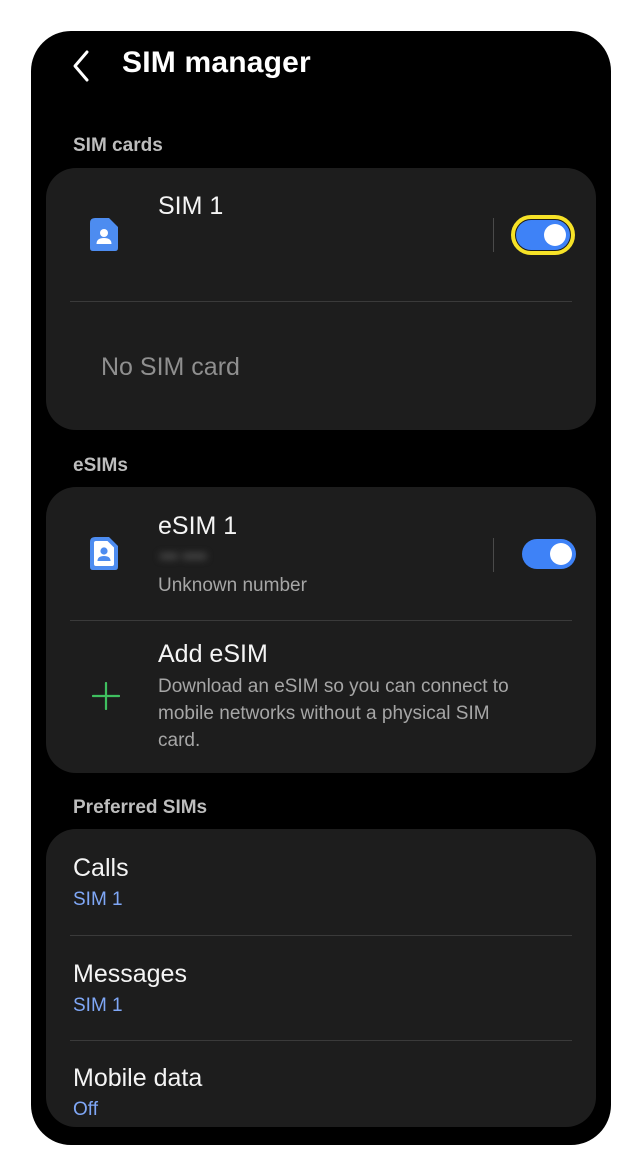  What do you see at coordinates (198, 526) in the screenshot?
I see `esim-1-name: eSIM 1` at bounding box center [198, 526].